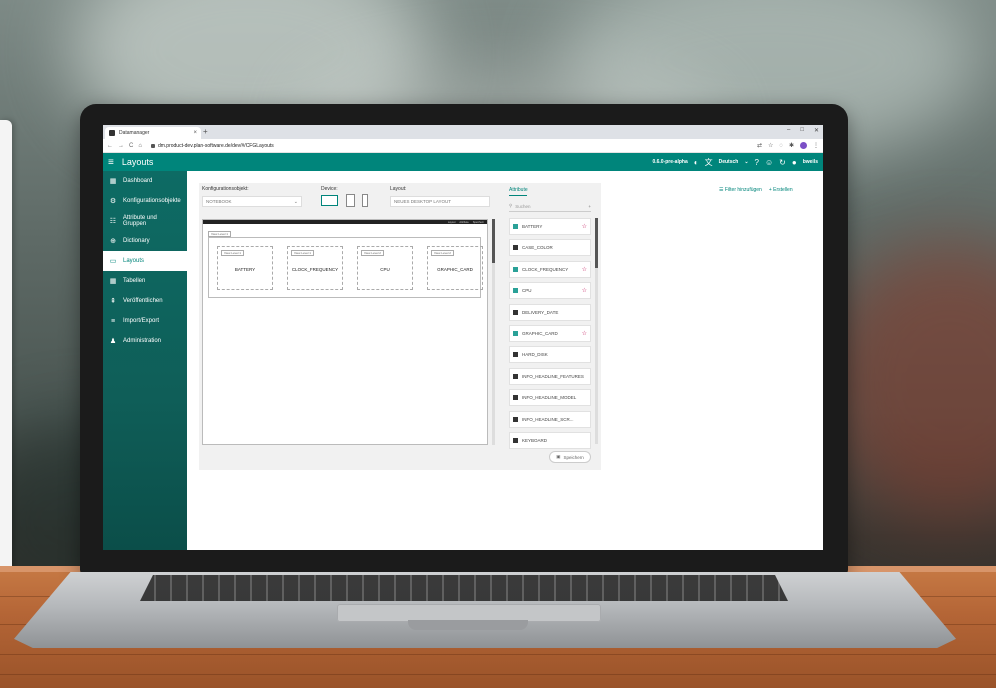  I want to click on attribute-list-scrollbar, so click(596, 331).